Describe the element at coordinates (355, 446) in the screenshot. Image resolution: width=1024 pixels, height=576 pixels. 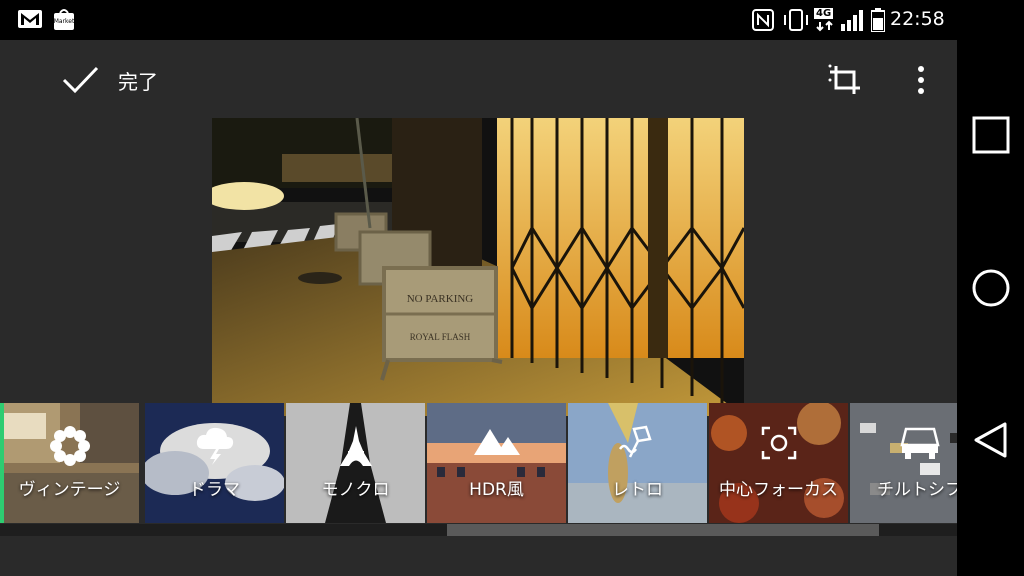
I see `tower-icon` at that location.